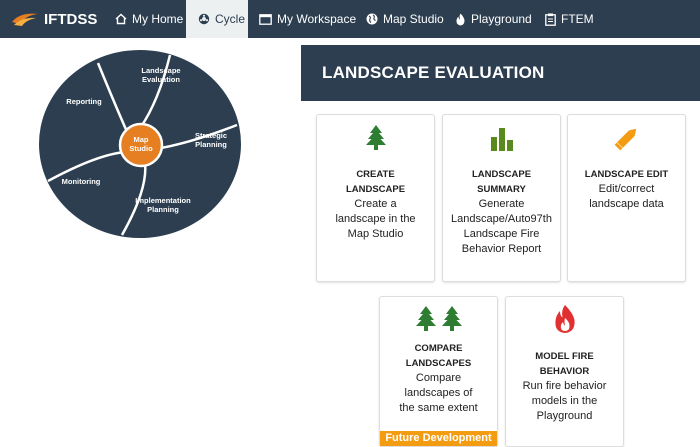 The height and width of the screenshot is (447, 700). I want to click on nav-cycle: Cycle, so click(217, 19).